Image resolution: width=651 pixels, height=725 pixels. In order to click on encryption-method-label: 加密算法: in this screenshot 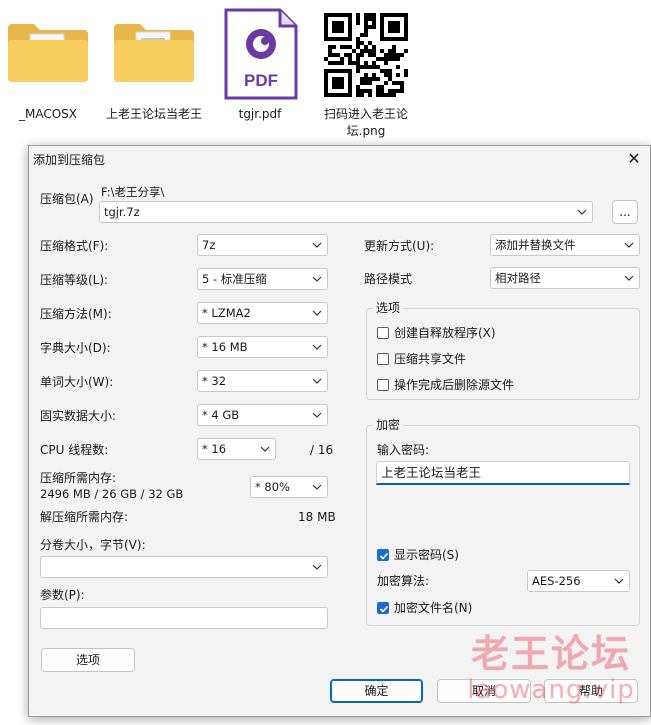, I will do `click(403, 581)`.